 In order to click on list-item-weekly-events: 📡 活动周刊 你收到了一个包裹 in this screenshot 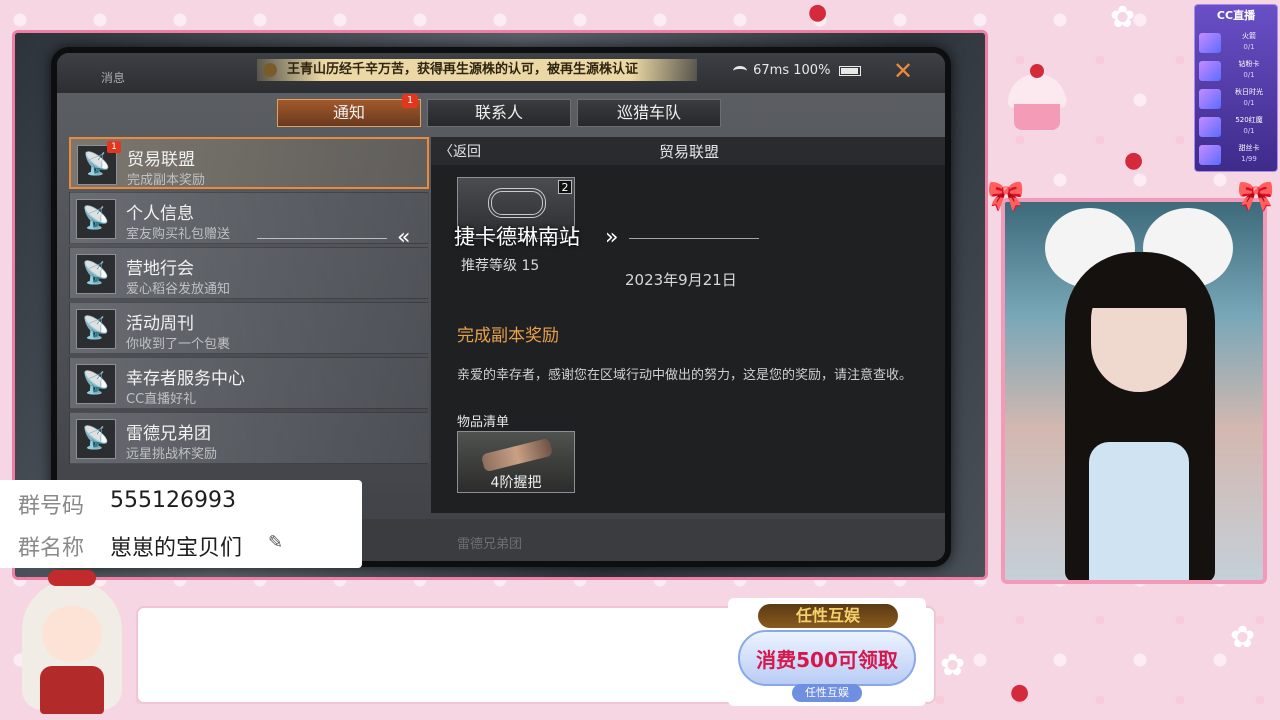, I will do `click(249, 328)`.